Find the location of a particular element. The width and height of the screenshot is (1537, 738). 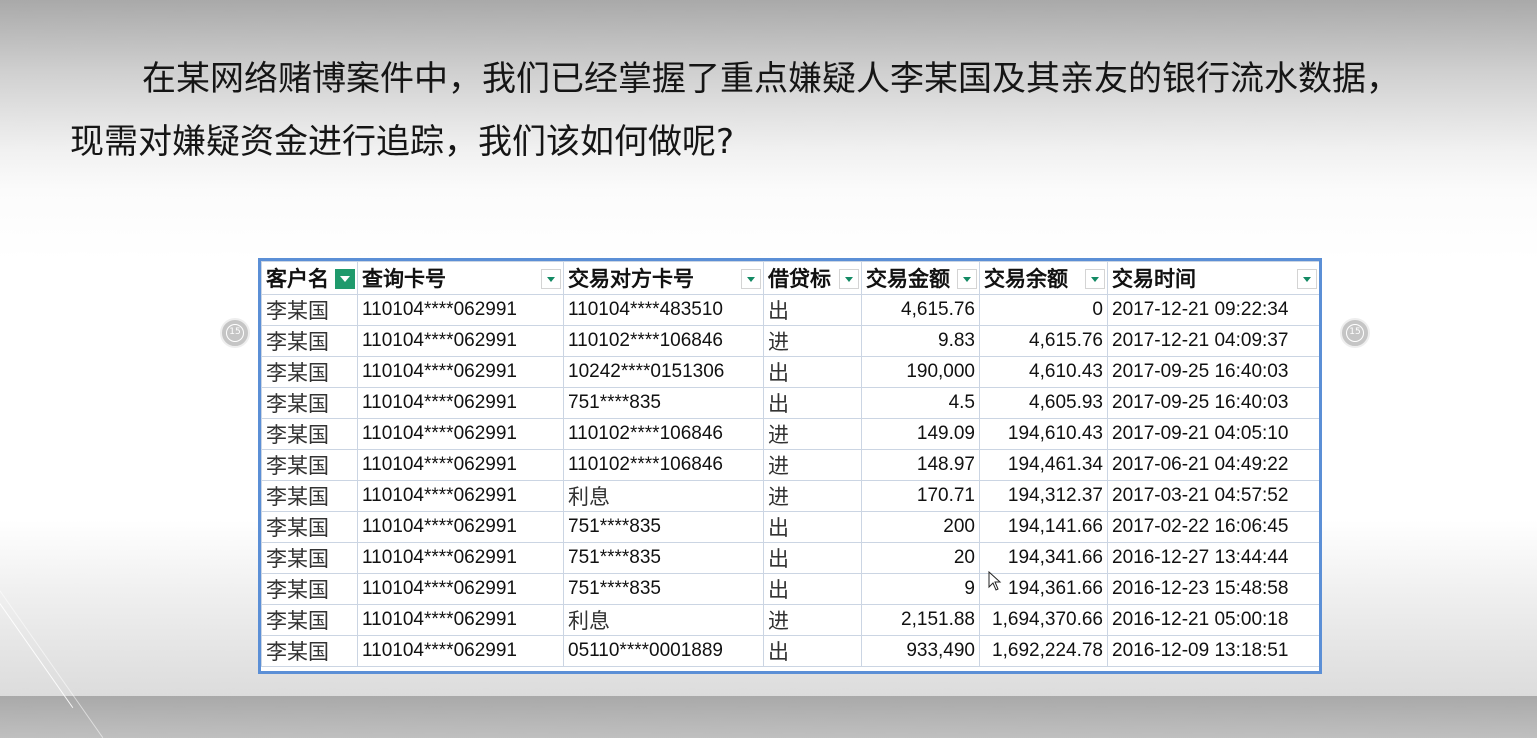

cell-time: 2016-12-21 05:00:18 is located at coordinates (1213, 620).